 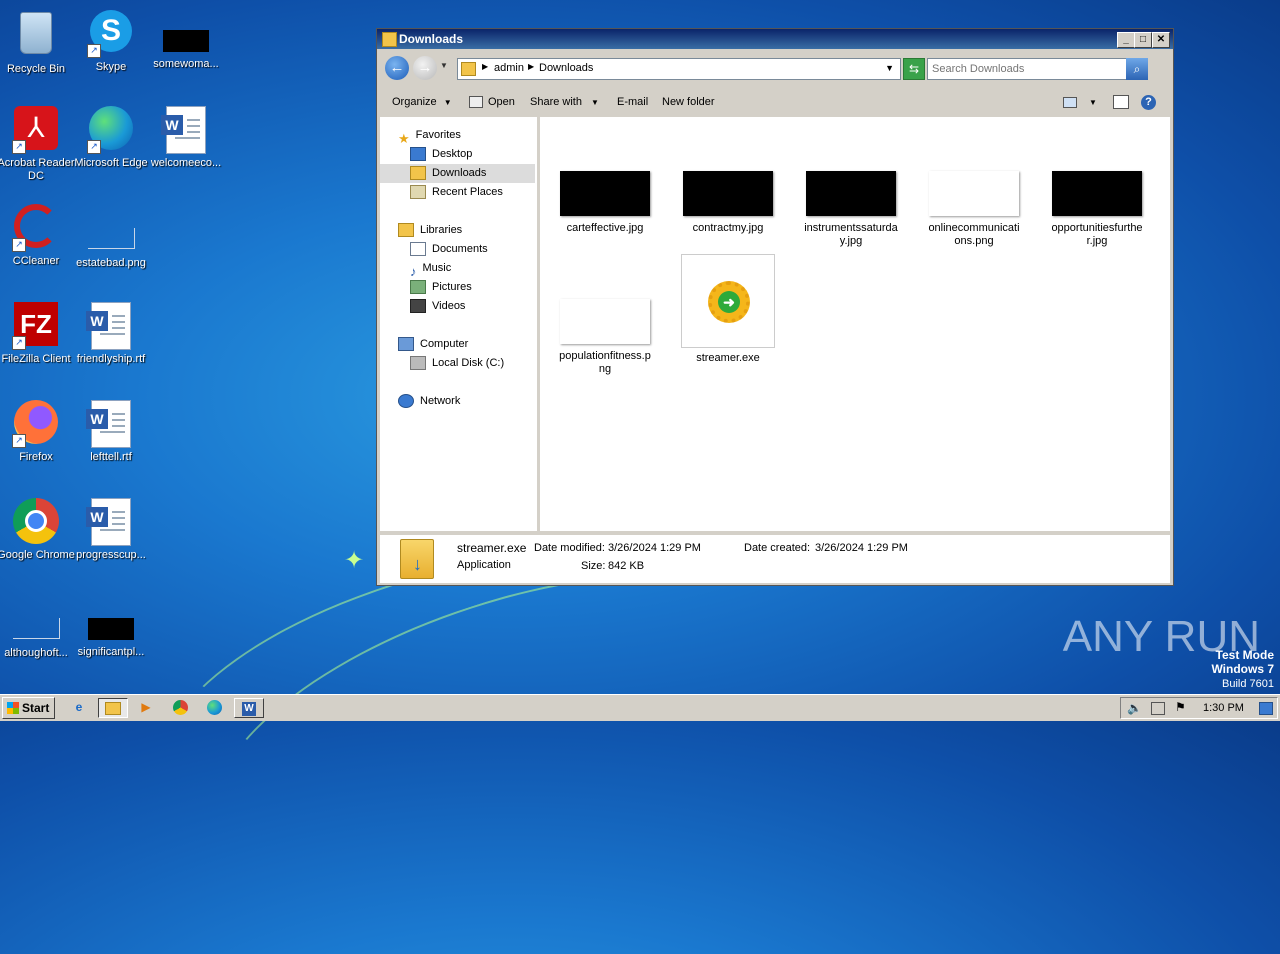 I want to click on nav-pictures: Pictures, so click(x=441, y=287).